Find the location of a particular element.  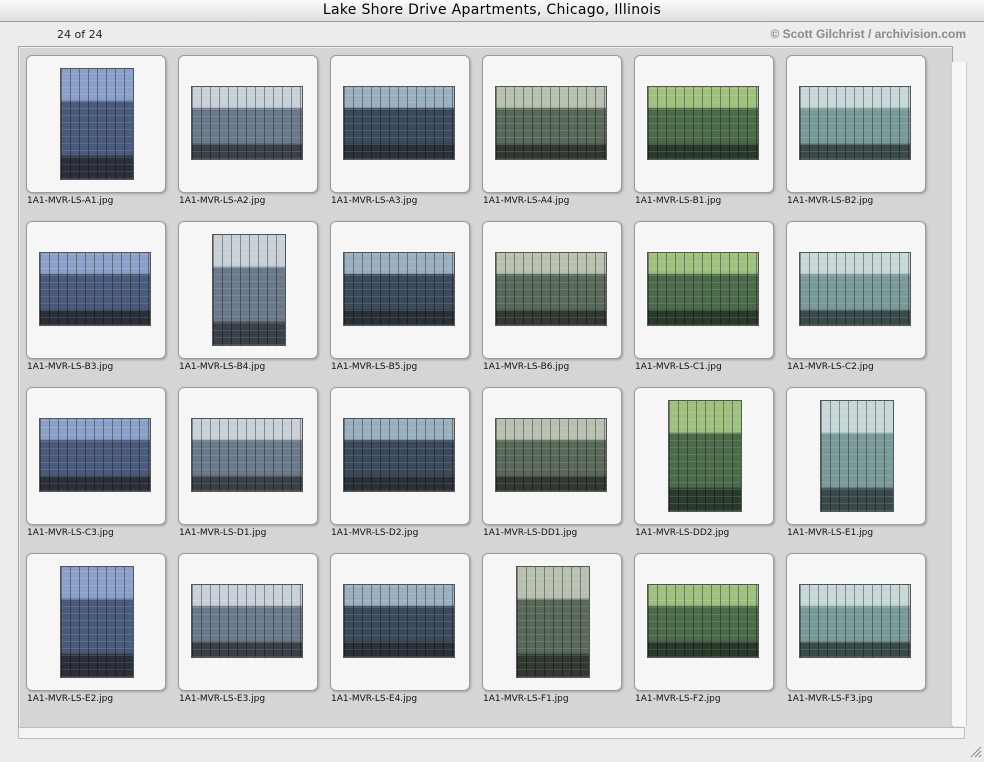

thumbnail-filename: 1A1-MVR-LS-D1.jpg is located at coordinates (223, 533).